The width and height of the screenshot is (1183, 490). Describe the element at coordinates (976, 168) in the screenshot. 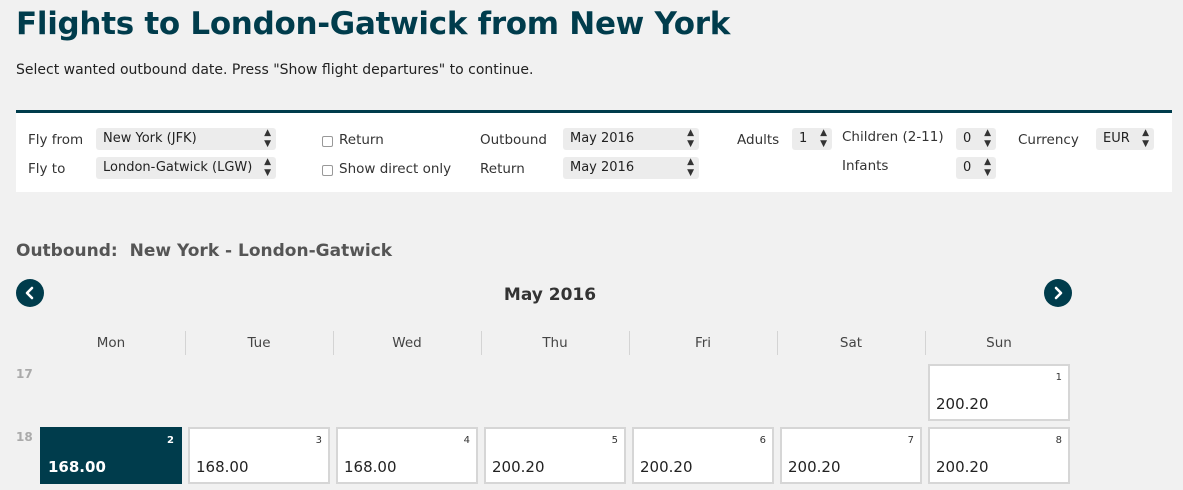

I see `infants-select: 0 ▲ ▼` at that location.